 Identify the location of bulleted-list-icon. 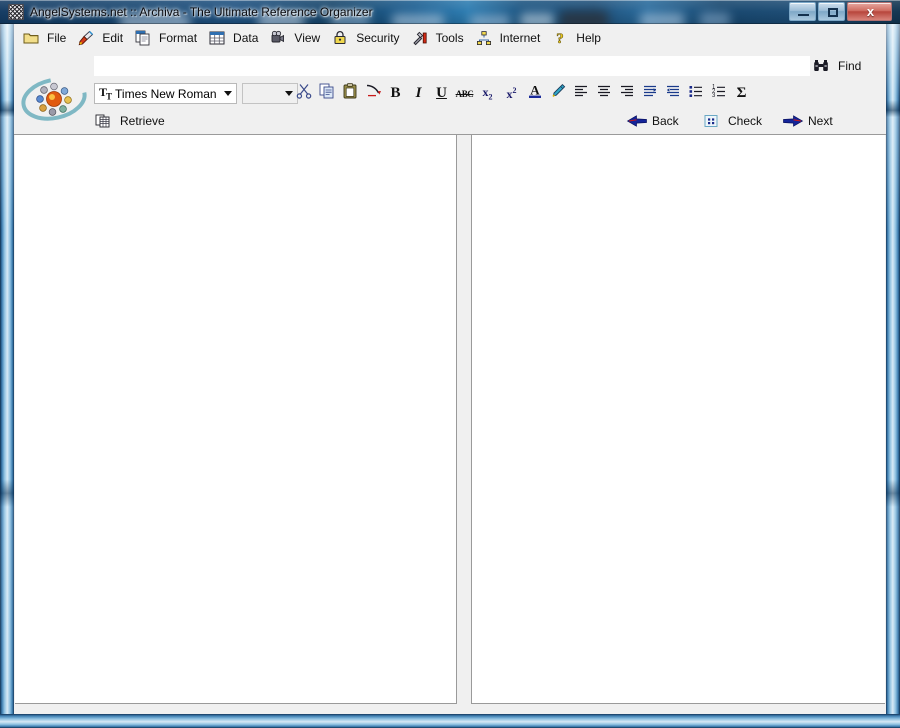
(696, 93).